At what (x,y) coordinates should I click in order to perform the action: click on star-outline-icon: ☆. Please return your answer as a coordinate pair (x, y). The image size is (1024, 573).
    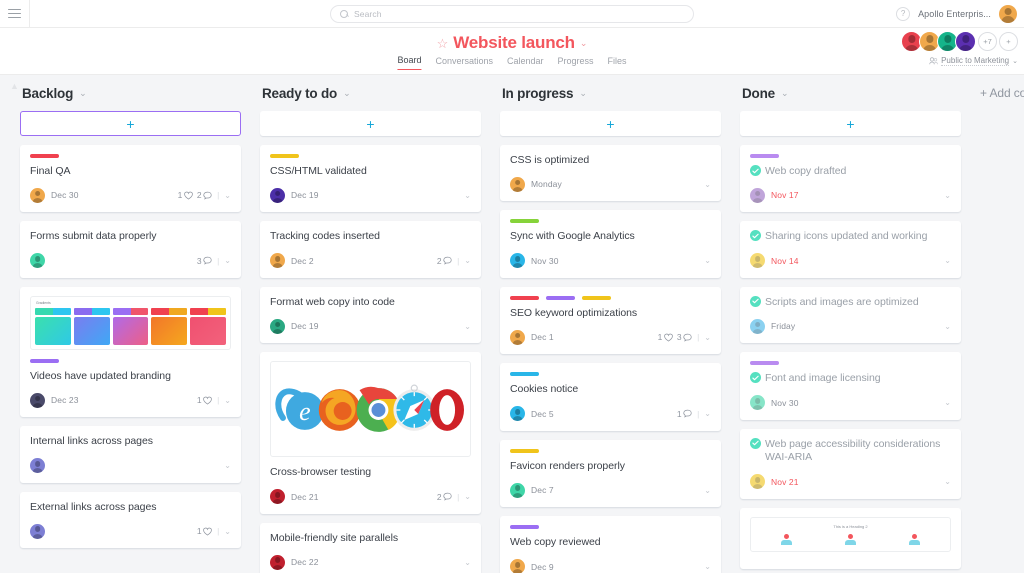
    Looking at the image, I should click on (443, 43).